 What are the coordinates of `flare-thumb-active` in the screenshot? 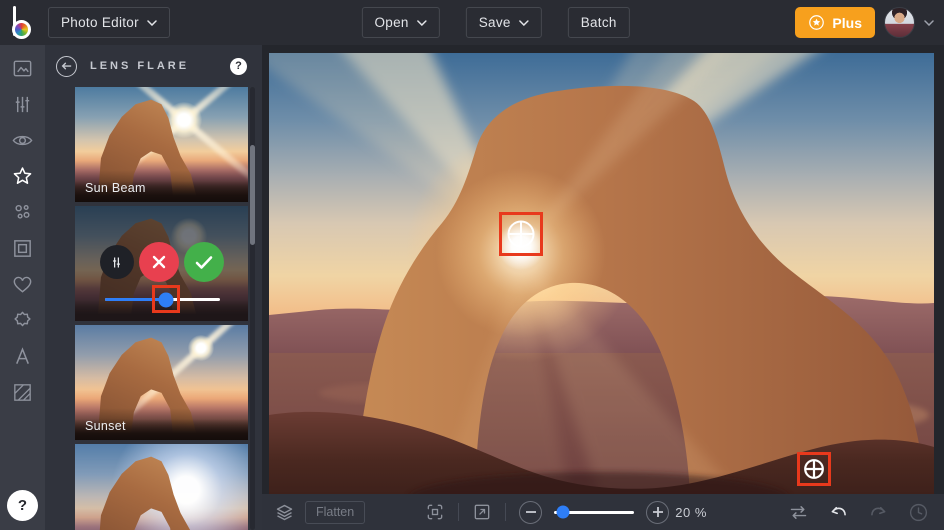 It's located at (161, 263).